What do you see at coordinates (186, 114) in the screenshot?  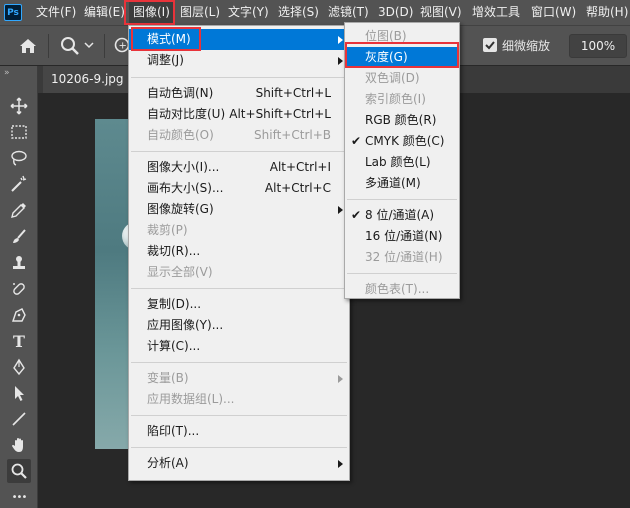 I see `menu-item-label: 自动对比度(U)` at bounding box center [186, 114].